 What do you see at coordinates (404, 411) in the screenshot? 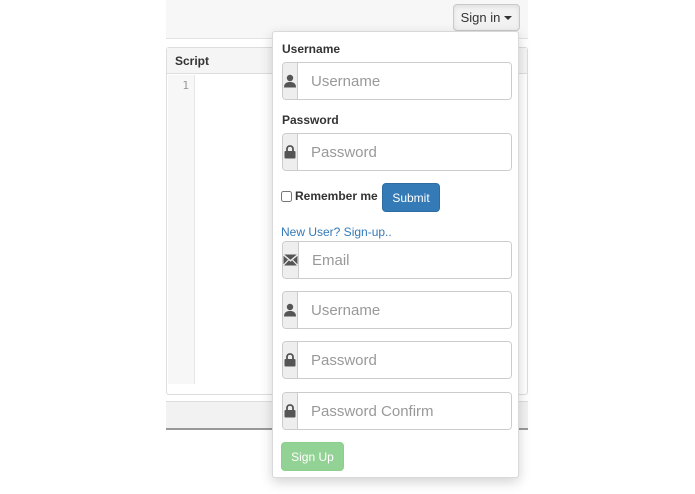
I see `signup-password-confirm-input` at bounding box center [404, 411].